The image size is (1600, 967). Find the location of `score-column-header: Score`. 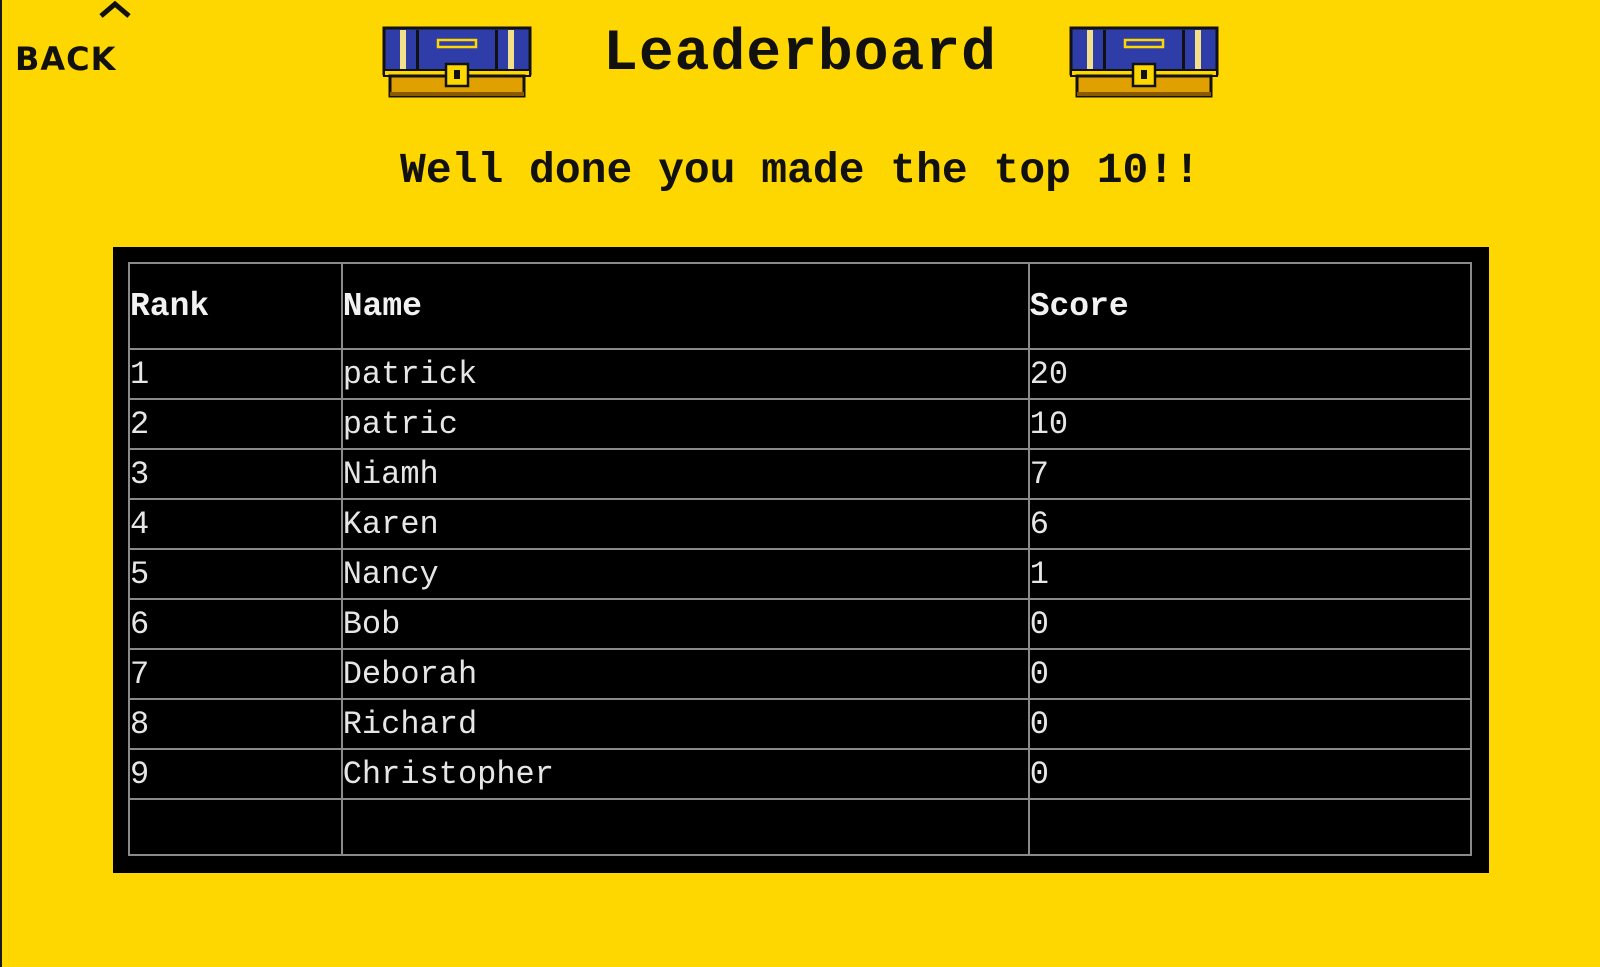

score-column-header: Score is located at coordinates (1250, 306).